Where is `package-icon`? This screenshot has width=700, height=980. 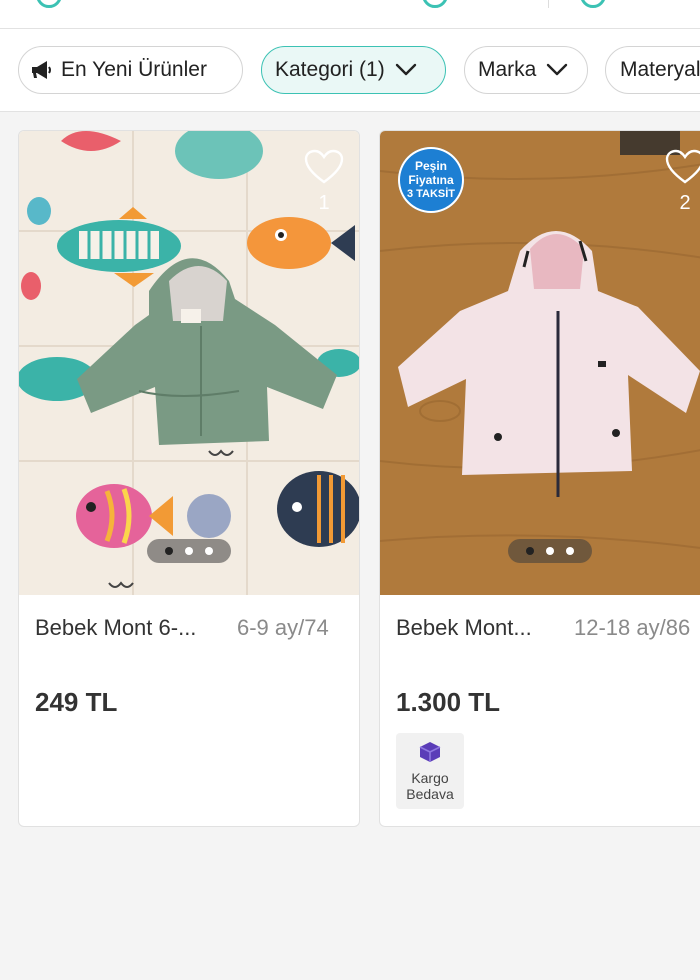
package-icon is located at coordinates (430, 753).